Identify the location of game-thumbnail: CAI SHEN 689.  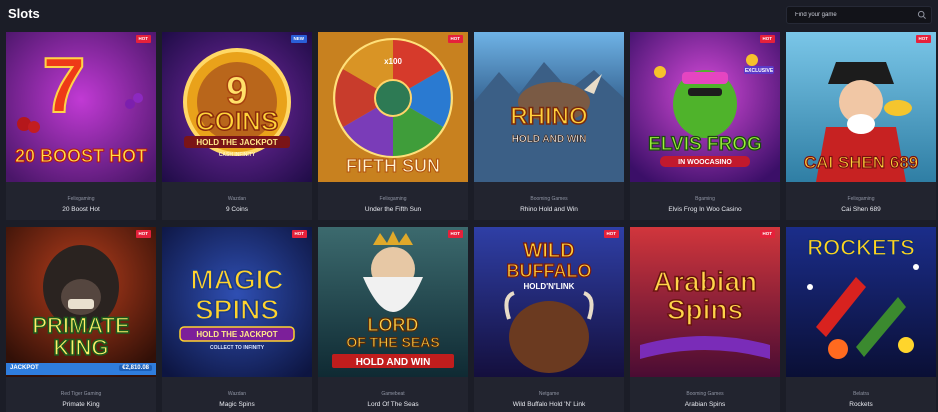
(861, 107).